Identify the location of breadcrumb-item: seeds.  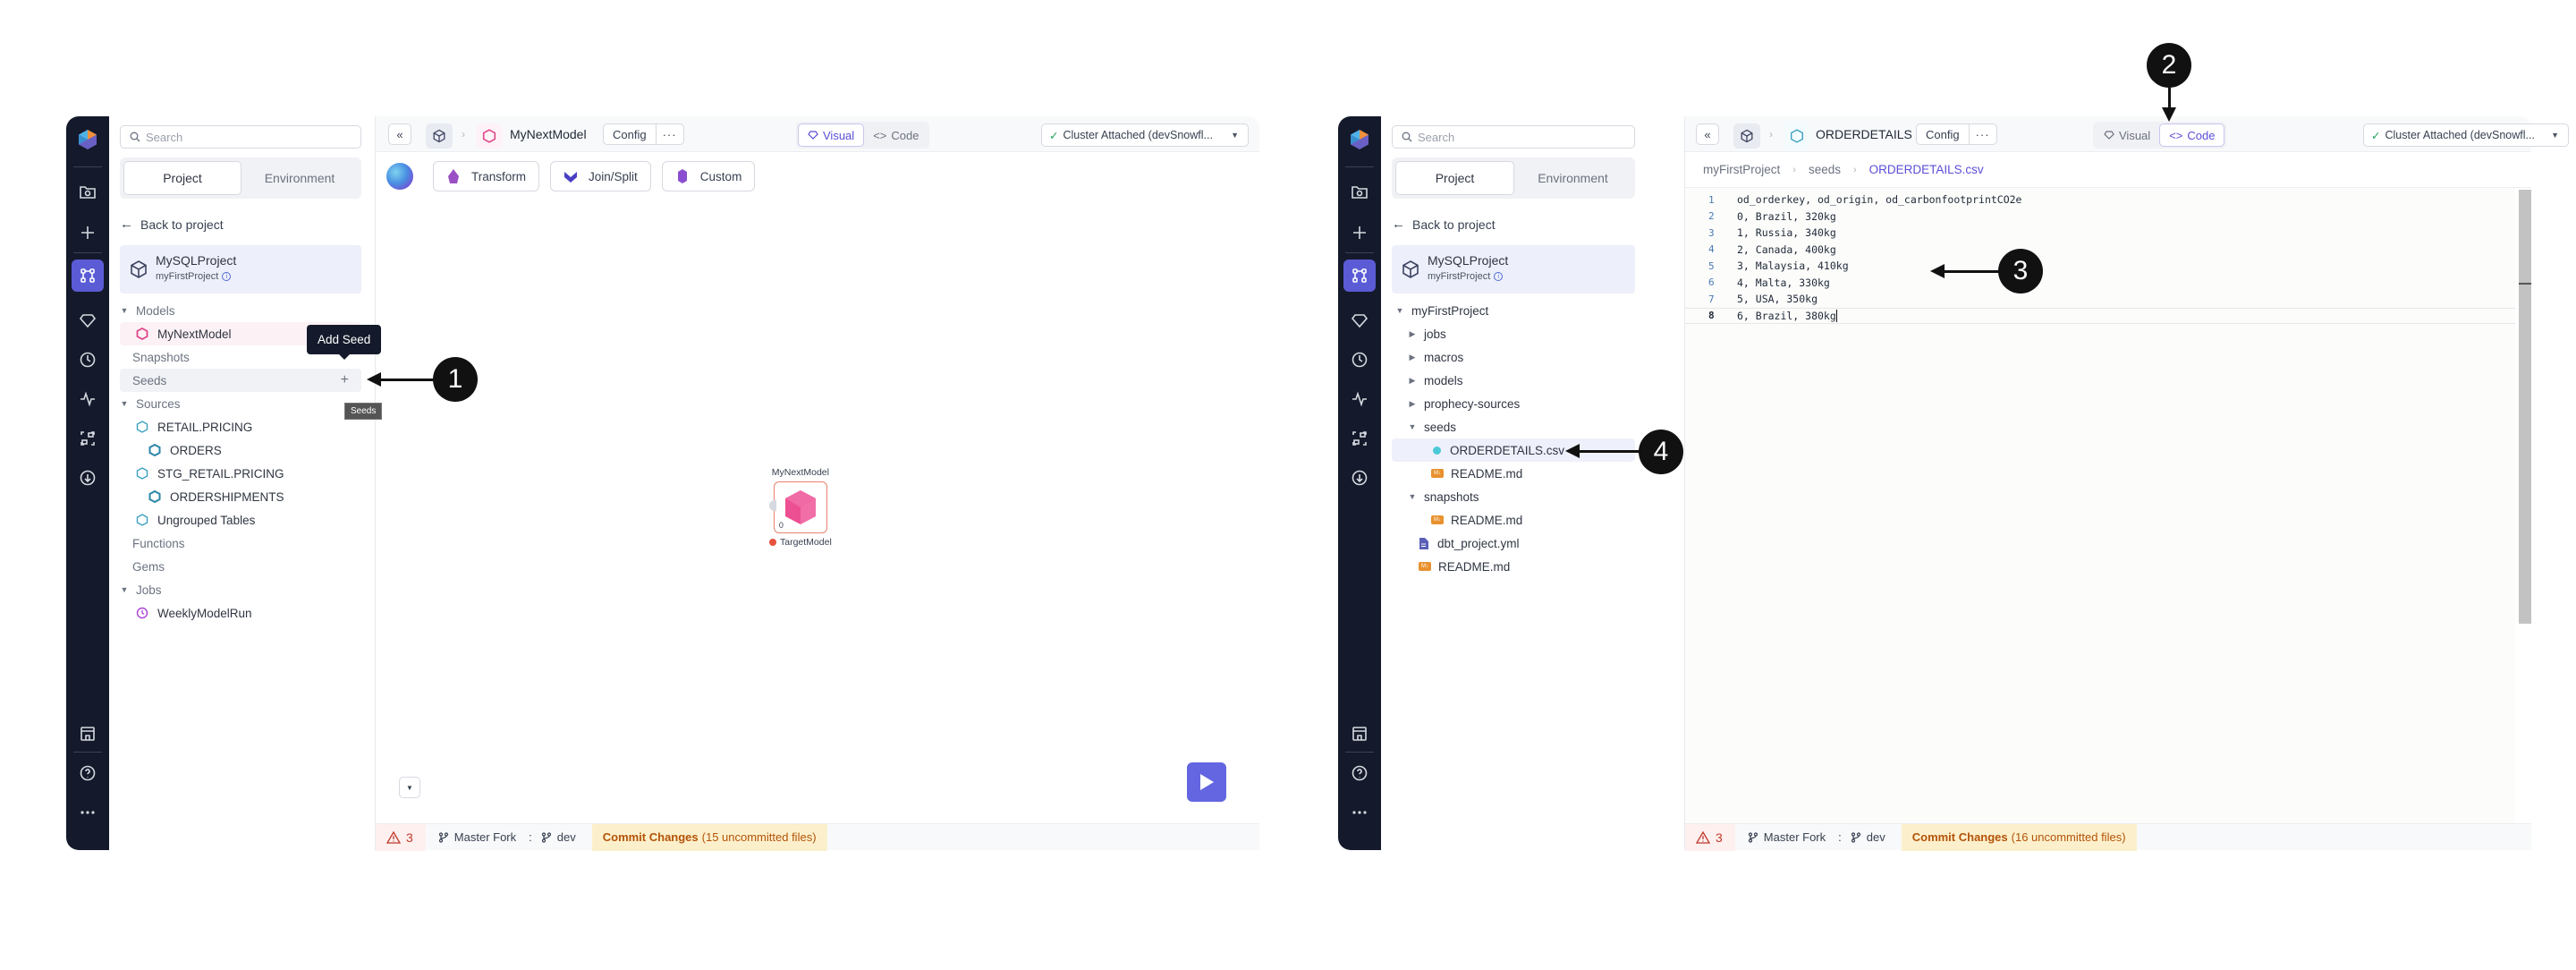
(1825, 169).